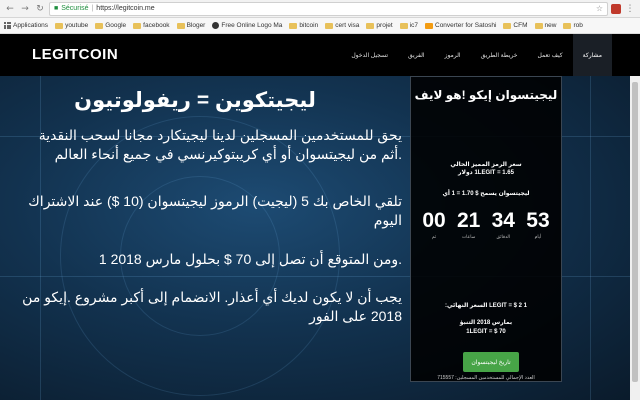 This screenshot has width=640, height=400. I want to click on menu-item-login: تسجيل الدخول, so click(369, 55).